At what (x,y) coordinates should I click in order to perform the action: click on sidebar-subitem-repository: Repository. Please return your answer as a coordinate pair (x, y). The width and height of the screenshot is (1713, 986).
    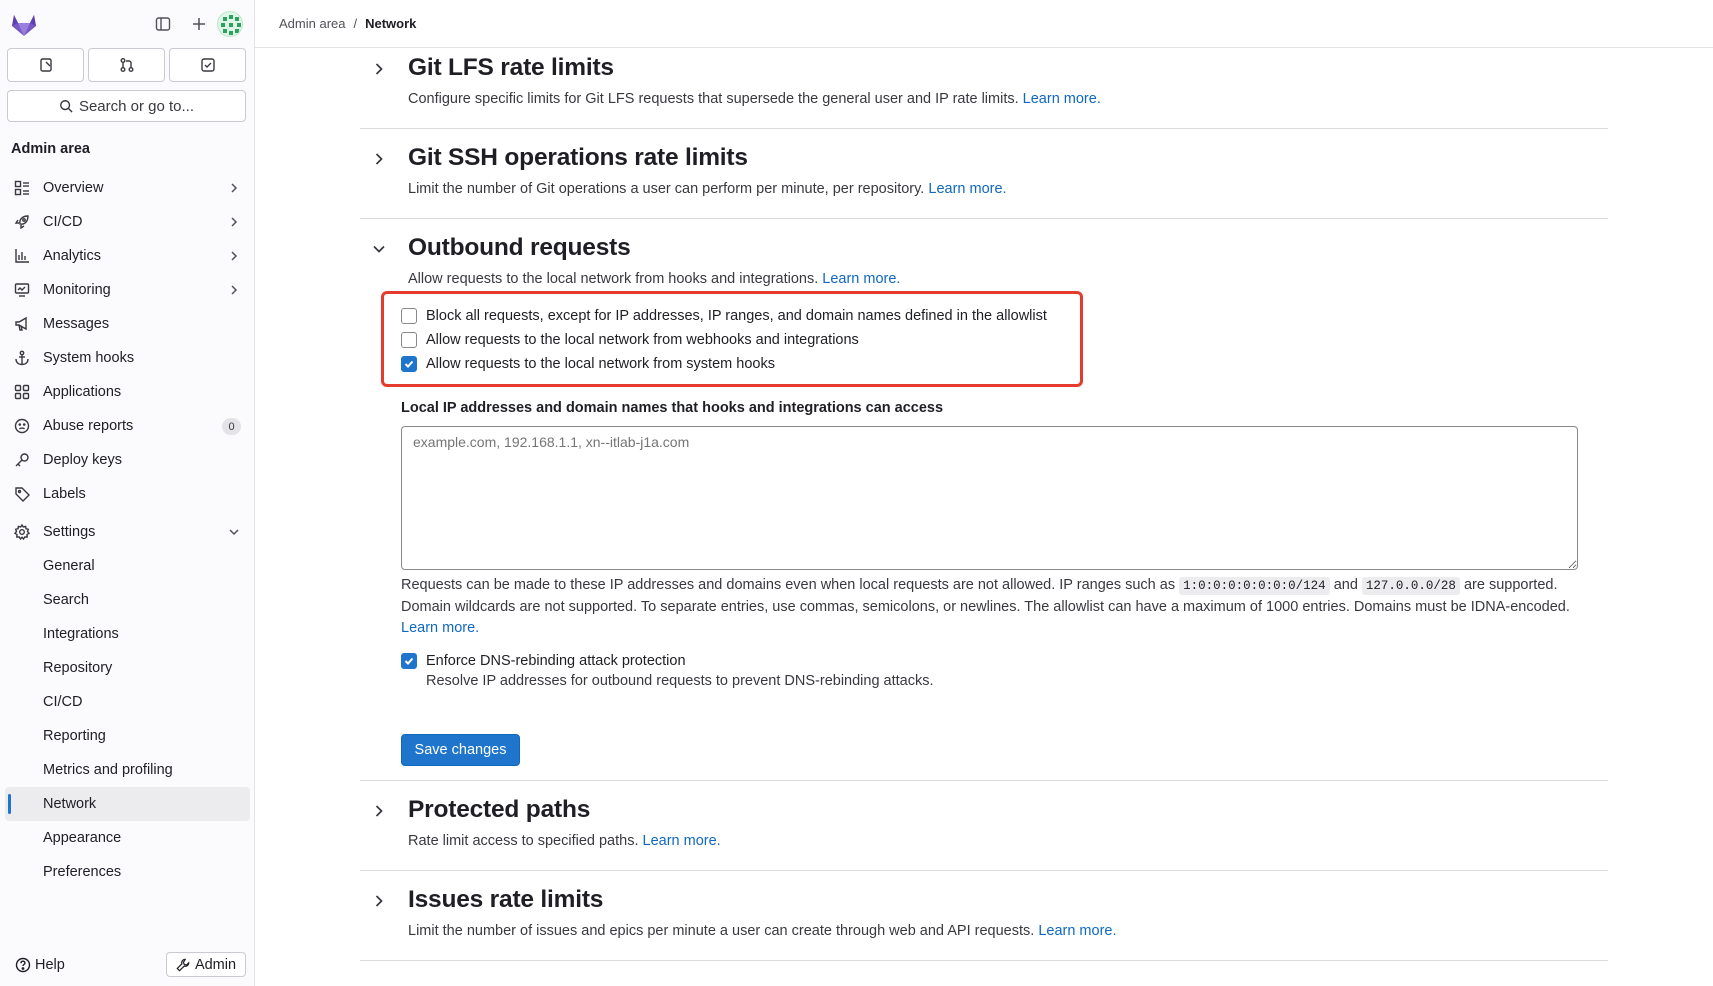
    Looking at the image, I should click on (127, 668).